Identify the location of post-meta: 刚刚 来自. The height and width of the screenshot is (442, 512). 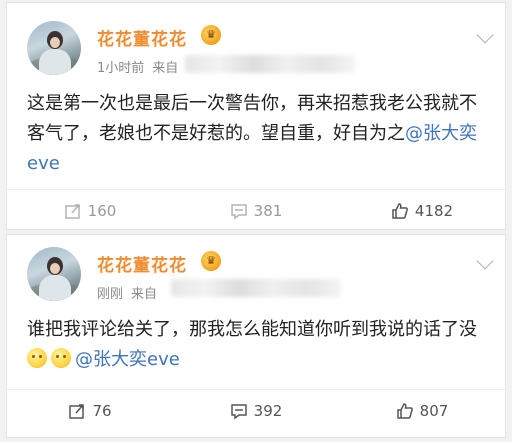
(131, 292).